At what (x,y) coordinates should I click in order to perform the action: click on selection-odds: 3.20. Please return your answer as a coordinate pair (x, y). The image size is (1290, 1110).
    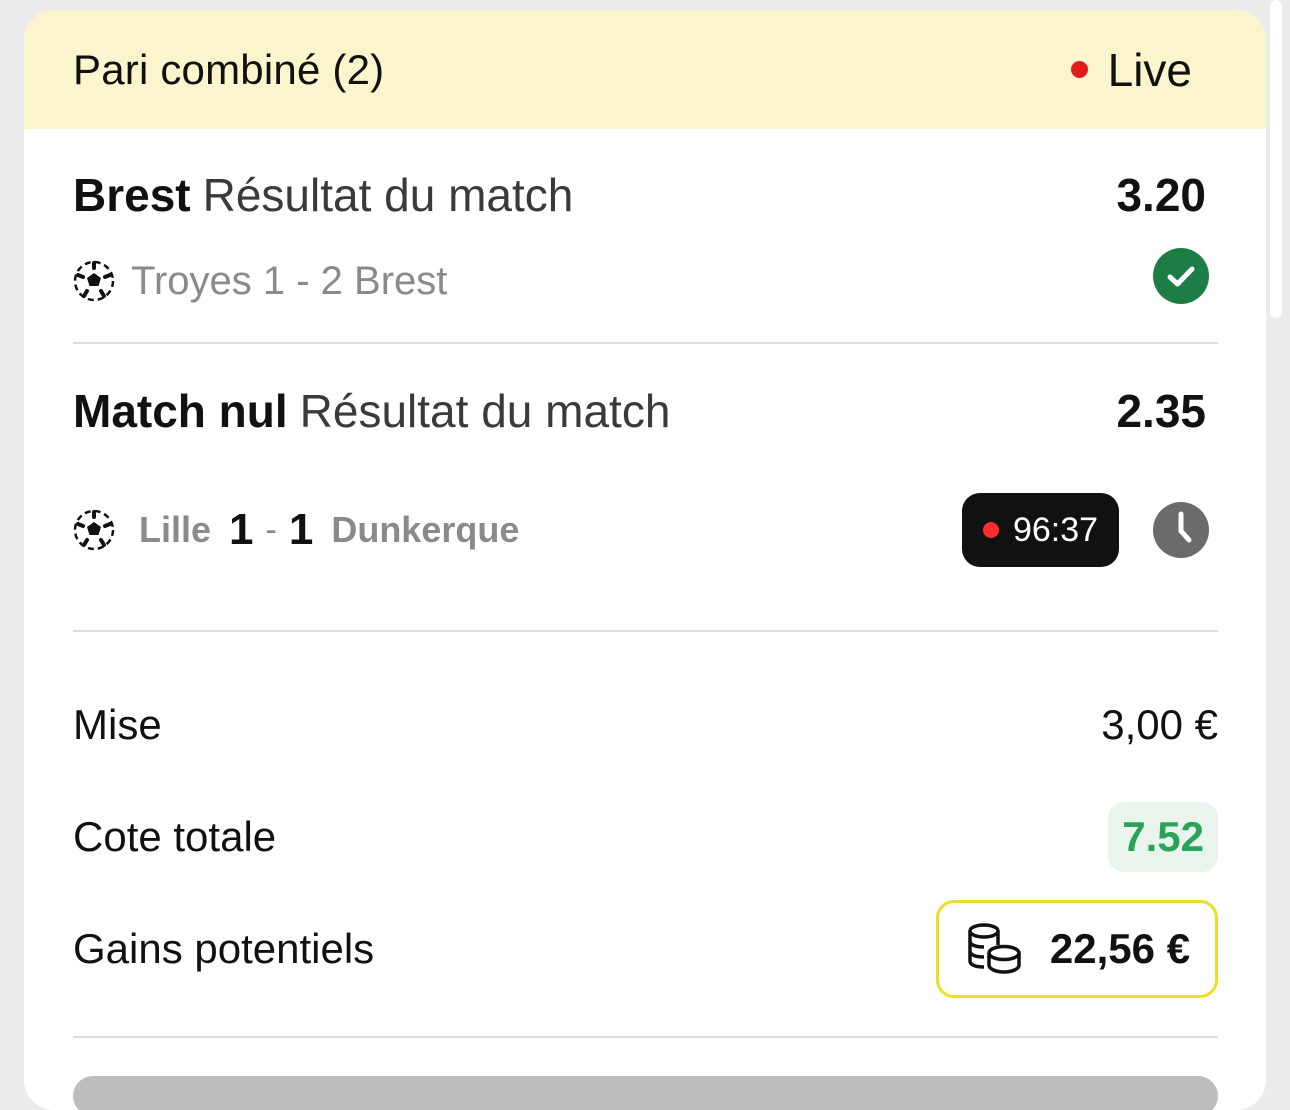
    Looking at the image, I should click on (1161, 195).